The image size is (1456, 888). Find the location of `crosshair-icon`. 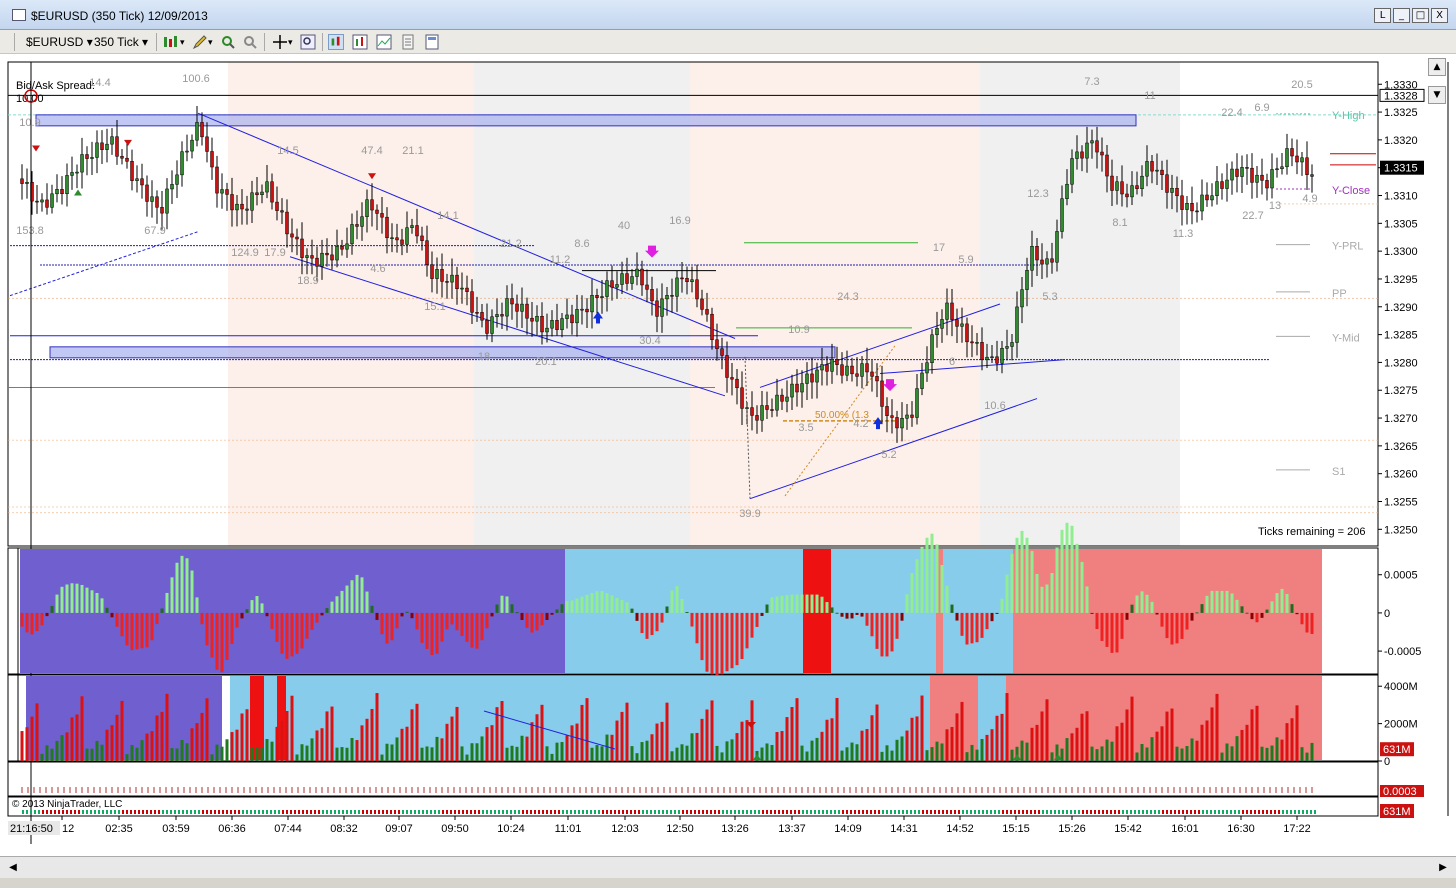

crosshair-icon is located at coordinates (280, 42).